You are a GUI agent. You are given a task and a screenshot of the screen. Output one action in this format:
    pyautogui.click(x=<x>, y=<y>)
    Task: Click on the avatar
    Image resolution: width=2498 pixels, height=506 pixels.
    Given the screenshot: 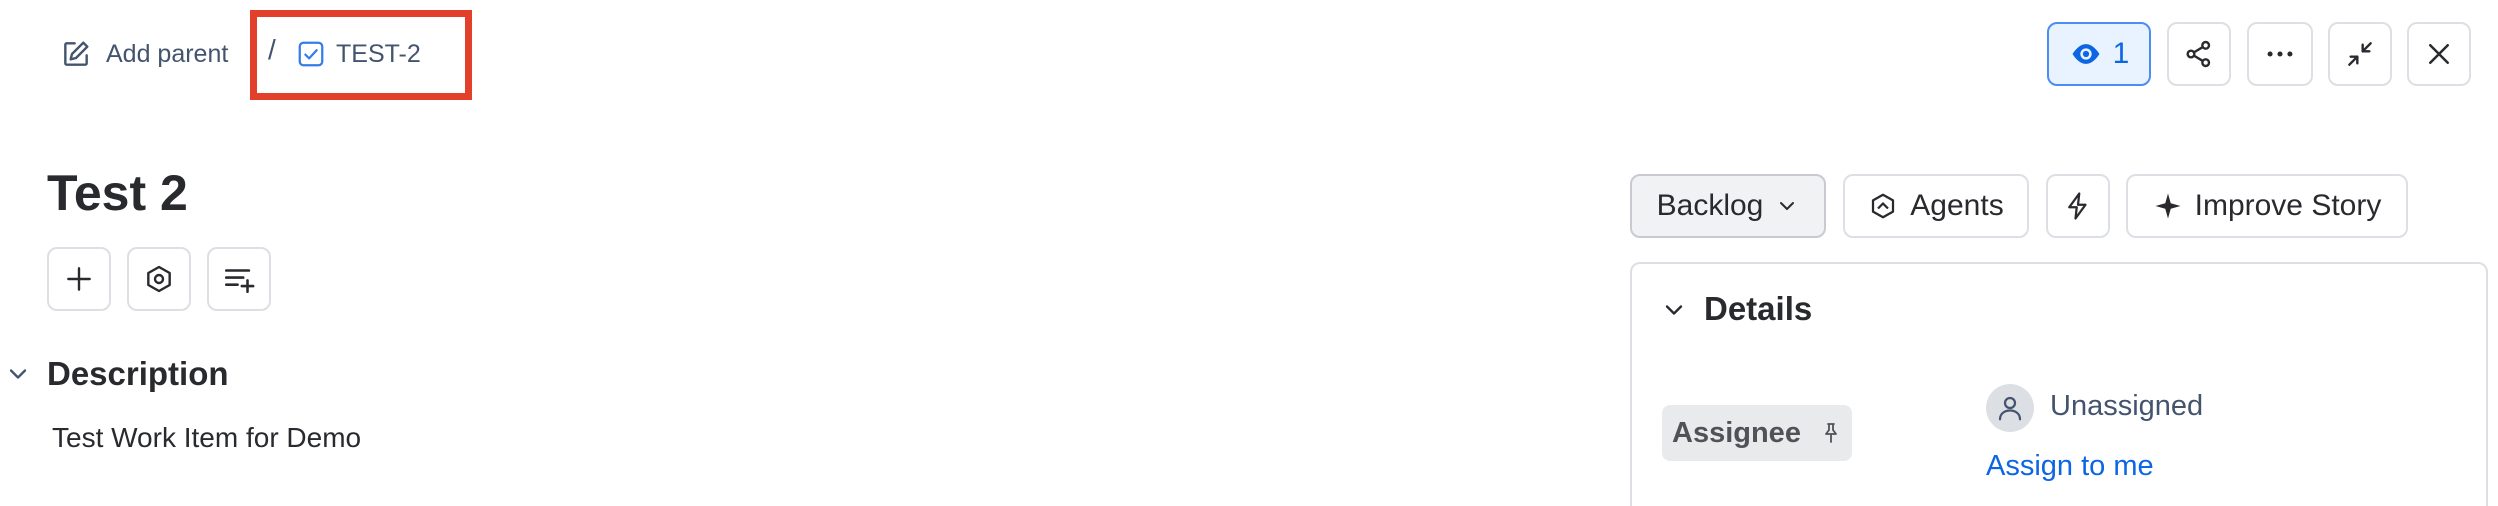 What is the action you would take?
    pyautogui.click(x=2010, y=408)
    